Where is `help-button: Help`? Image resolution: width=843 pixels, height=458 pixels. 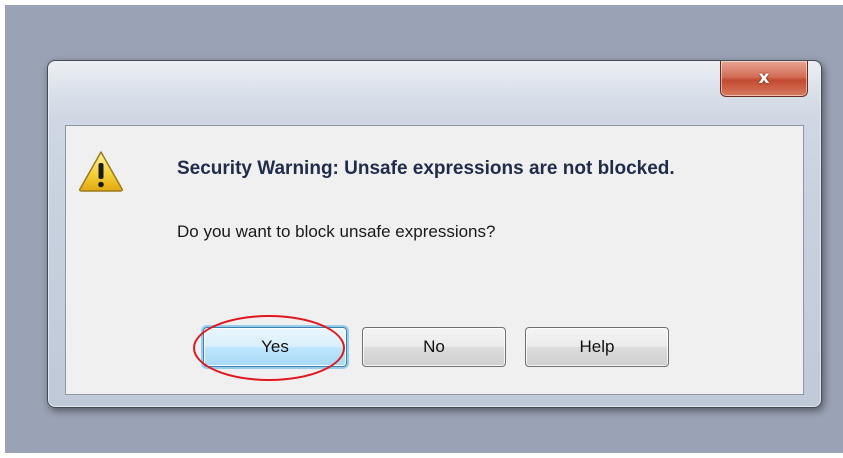
help-button: Help is located at coordinates (597, 347).